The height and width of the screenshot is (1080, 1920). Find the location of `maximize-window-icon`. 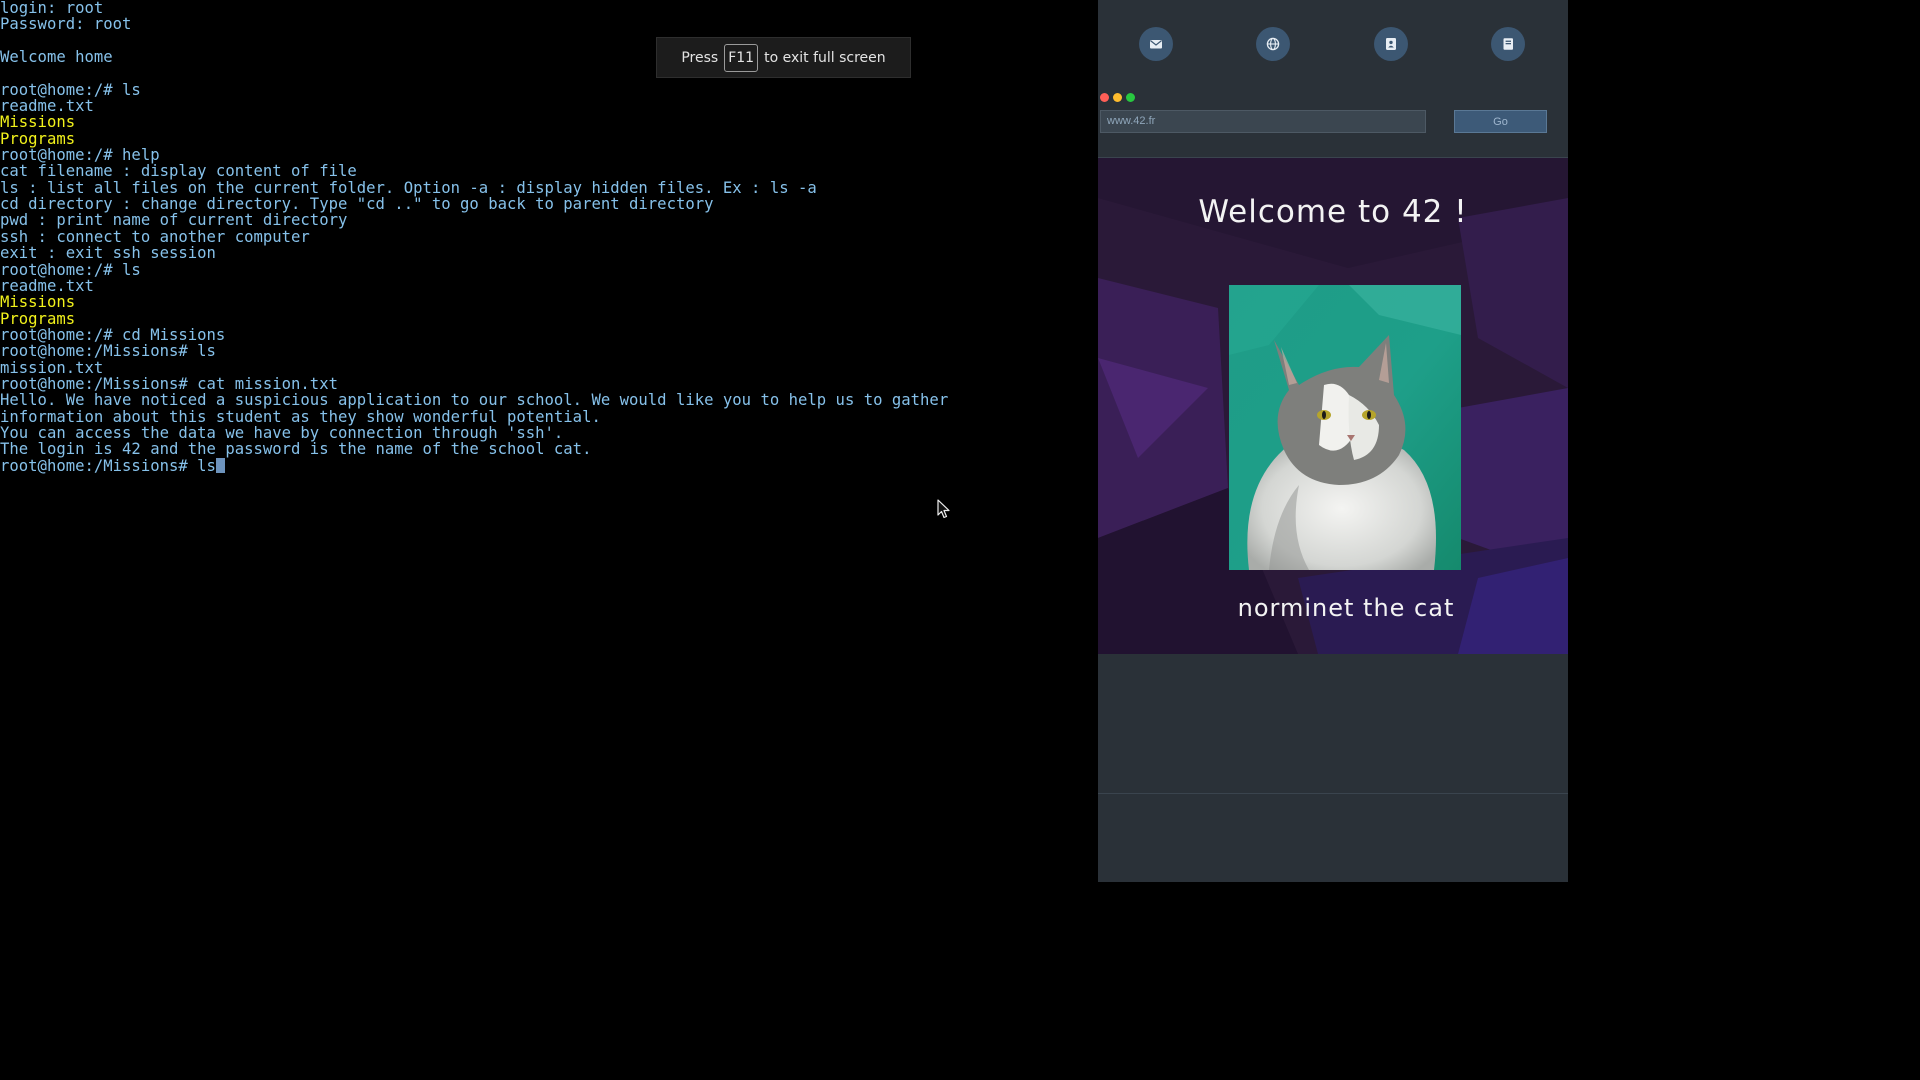

maximize-window-icon is located at coordinates (1130, 97).